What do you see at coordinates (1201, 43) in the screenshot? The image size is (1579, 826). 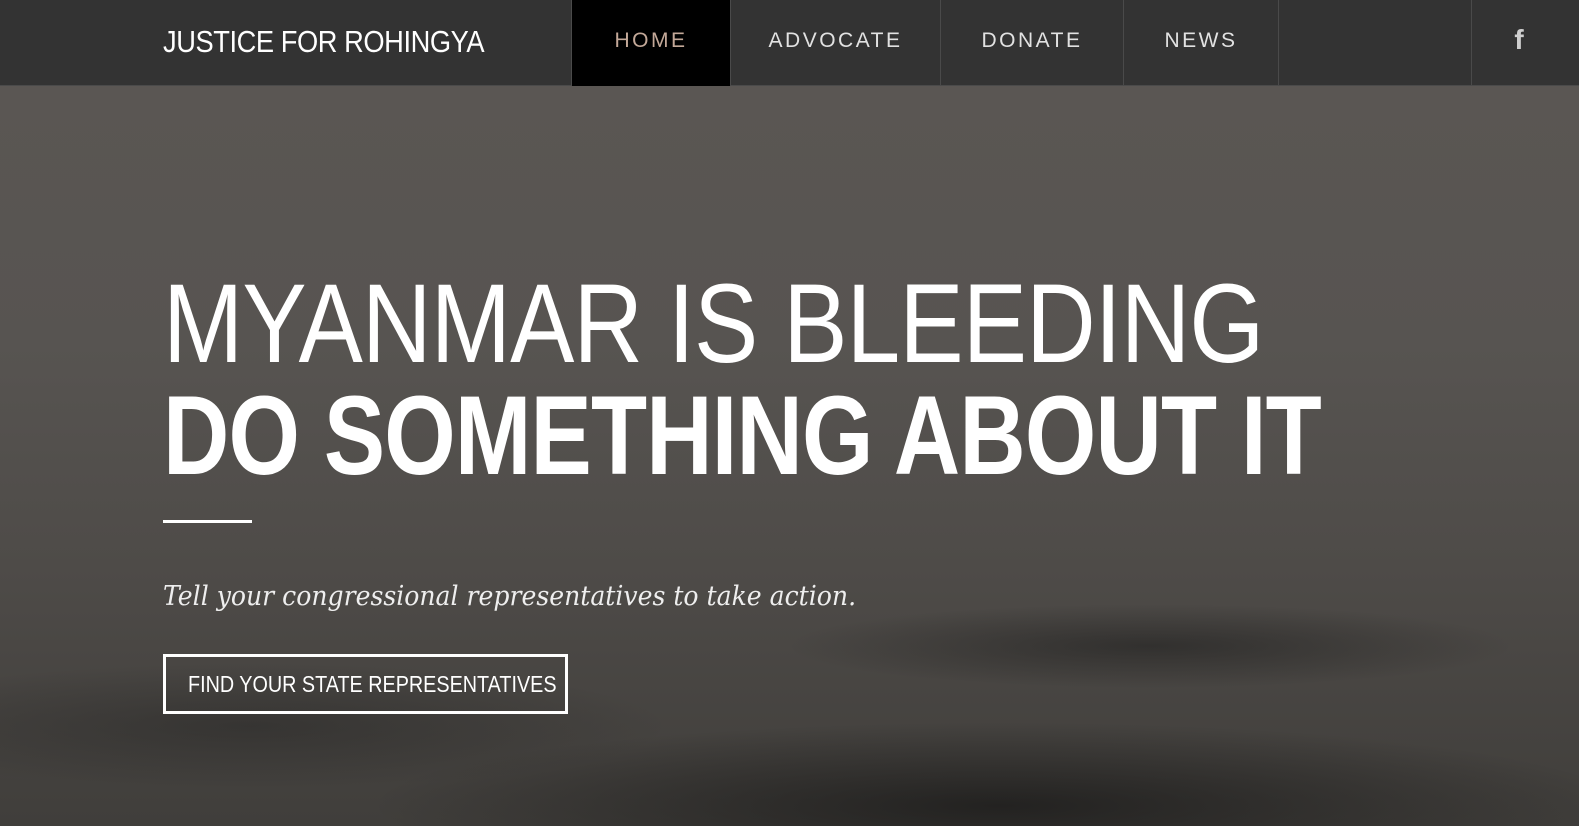 I see `nav-item-news: NEWS` at bounding box center [1201, 43].